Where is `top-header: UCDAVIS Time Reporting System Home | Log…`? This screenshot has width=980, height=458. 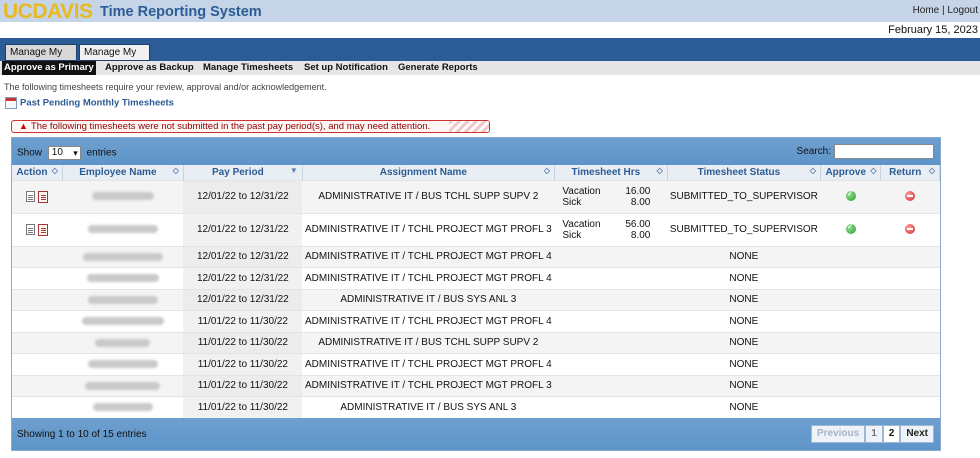
top-header: UCDAVIS Time Reporting System Home | Log… is located at coordinates (490, 11).